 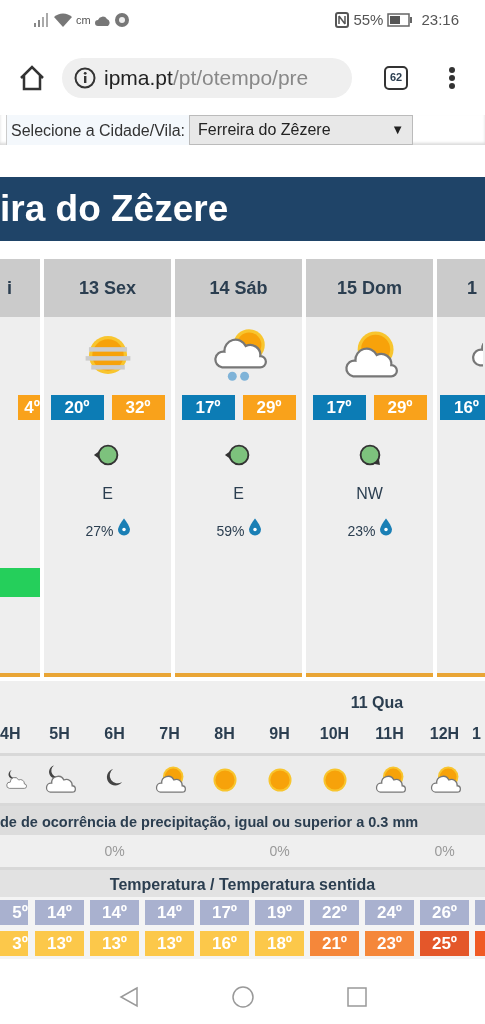 I want to click on info-icon, so click(x=85, y=77).